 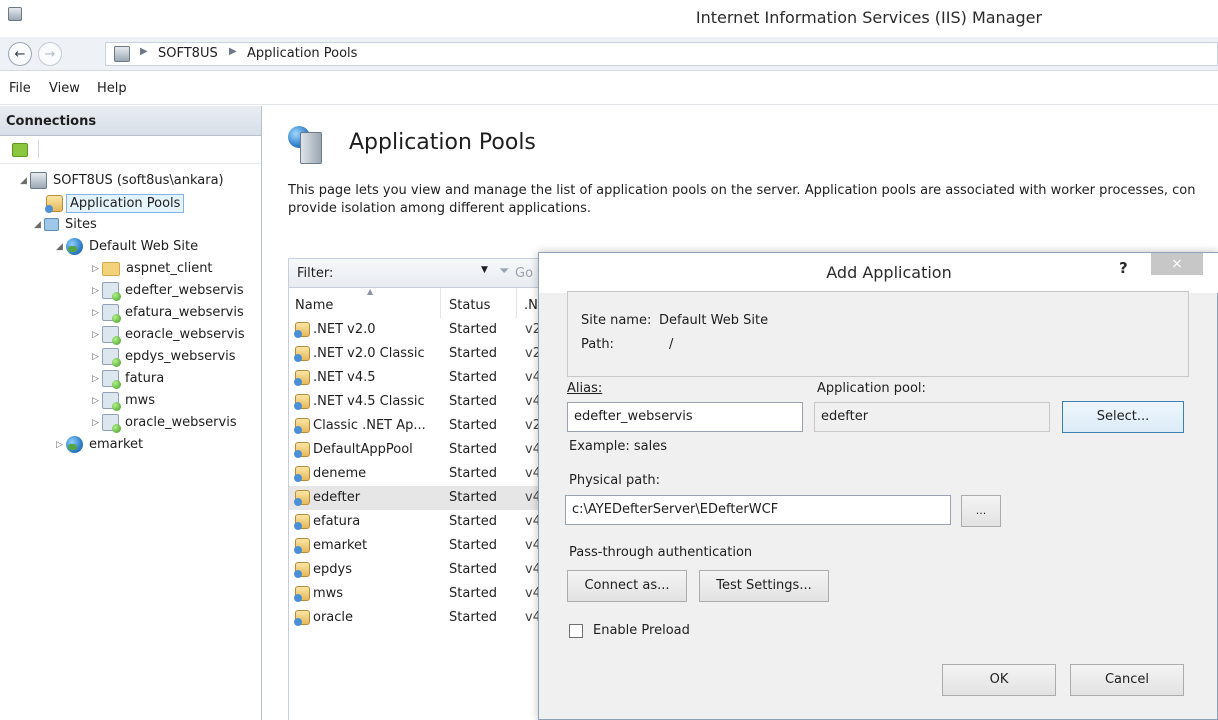 What do you see at coordinates (330, 546) in the screenshot?
I see `pool-name: emarket` at bounding box center [330, 546].